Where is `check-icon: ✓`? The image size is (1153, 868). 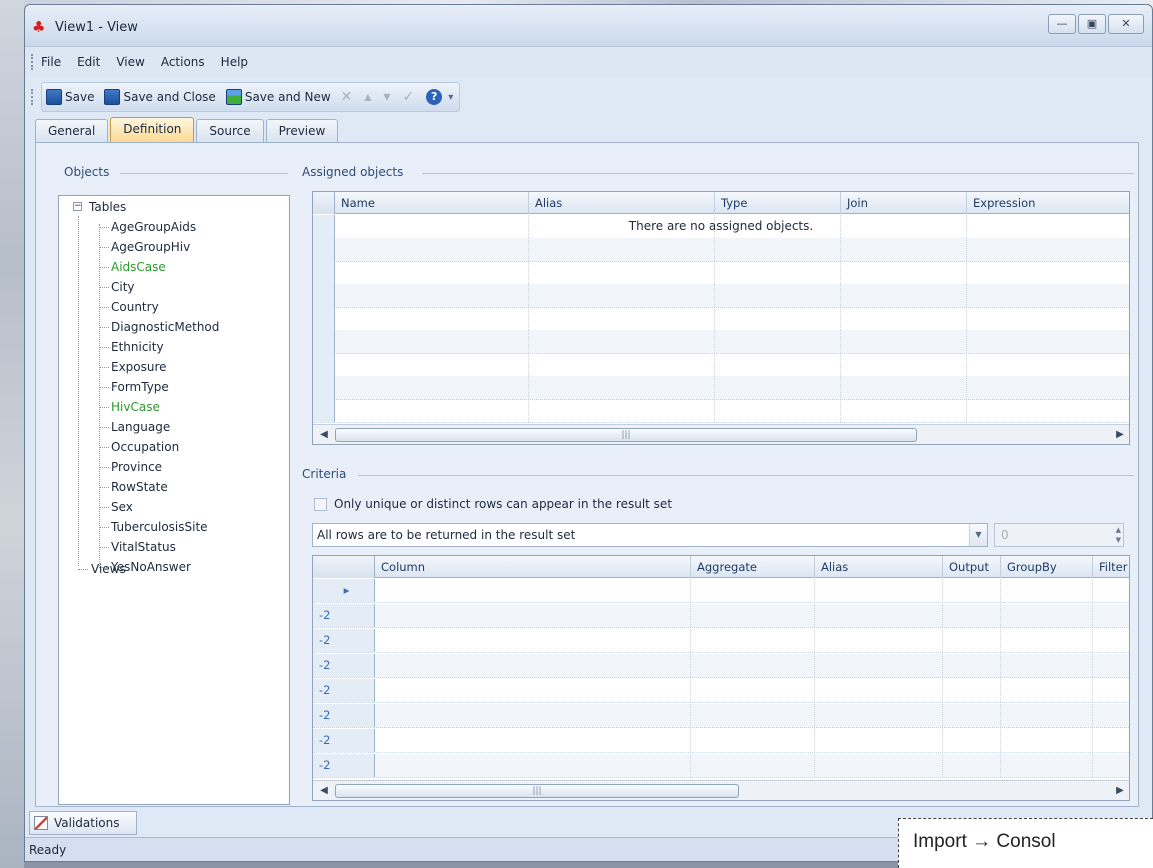 check-icon: ✓ is located at coordinates (408, 97).